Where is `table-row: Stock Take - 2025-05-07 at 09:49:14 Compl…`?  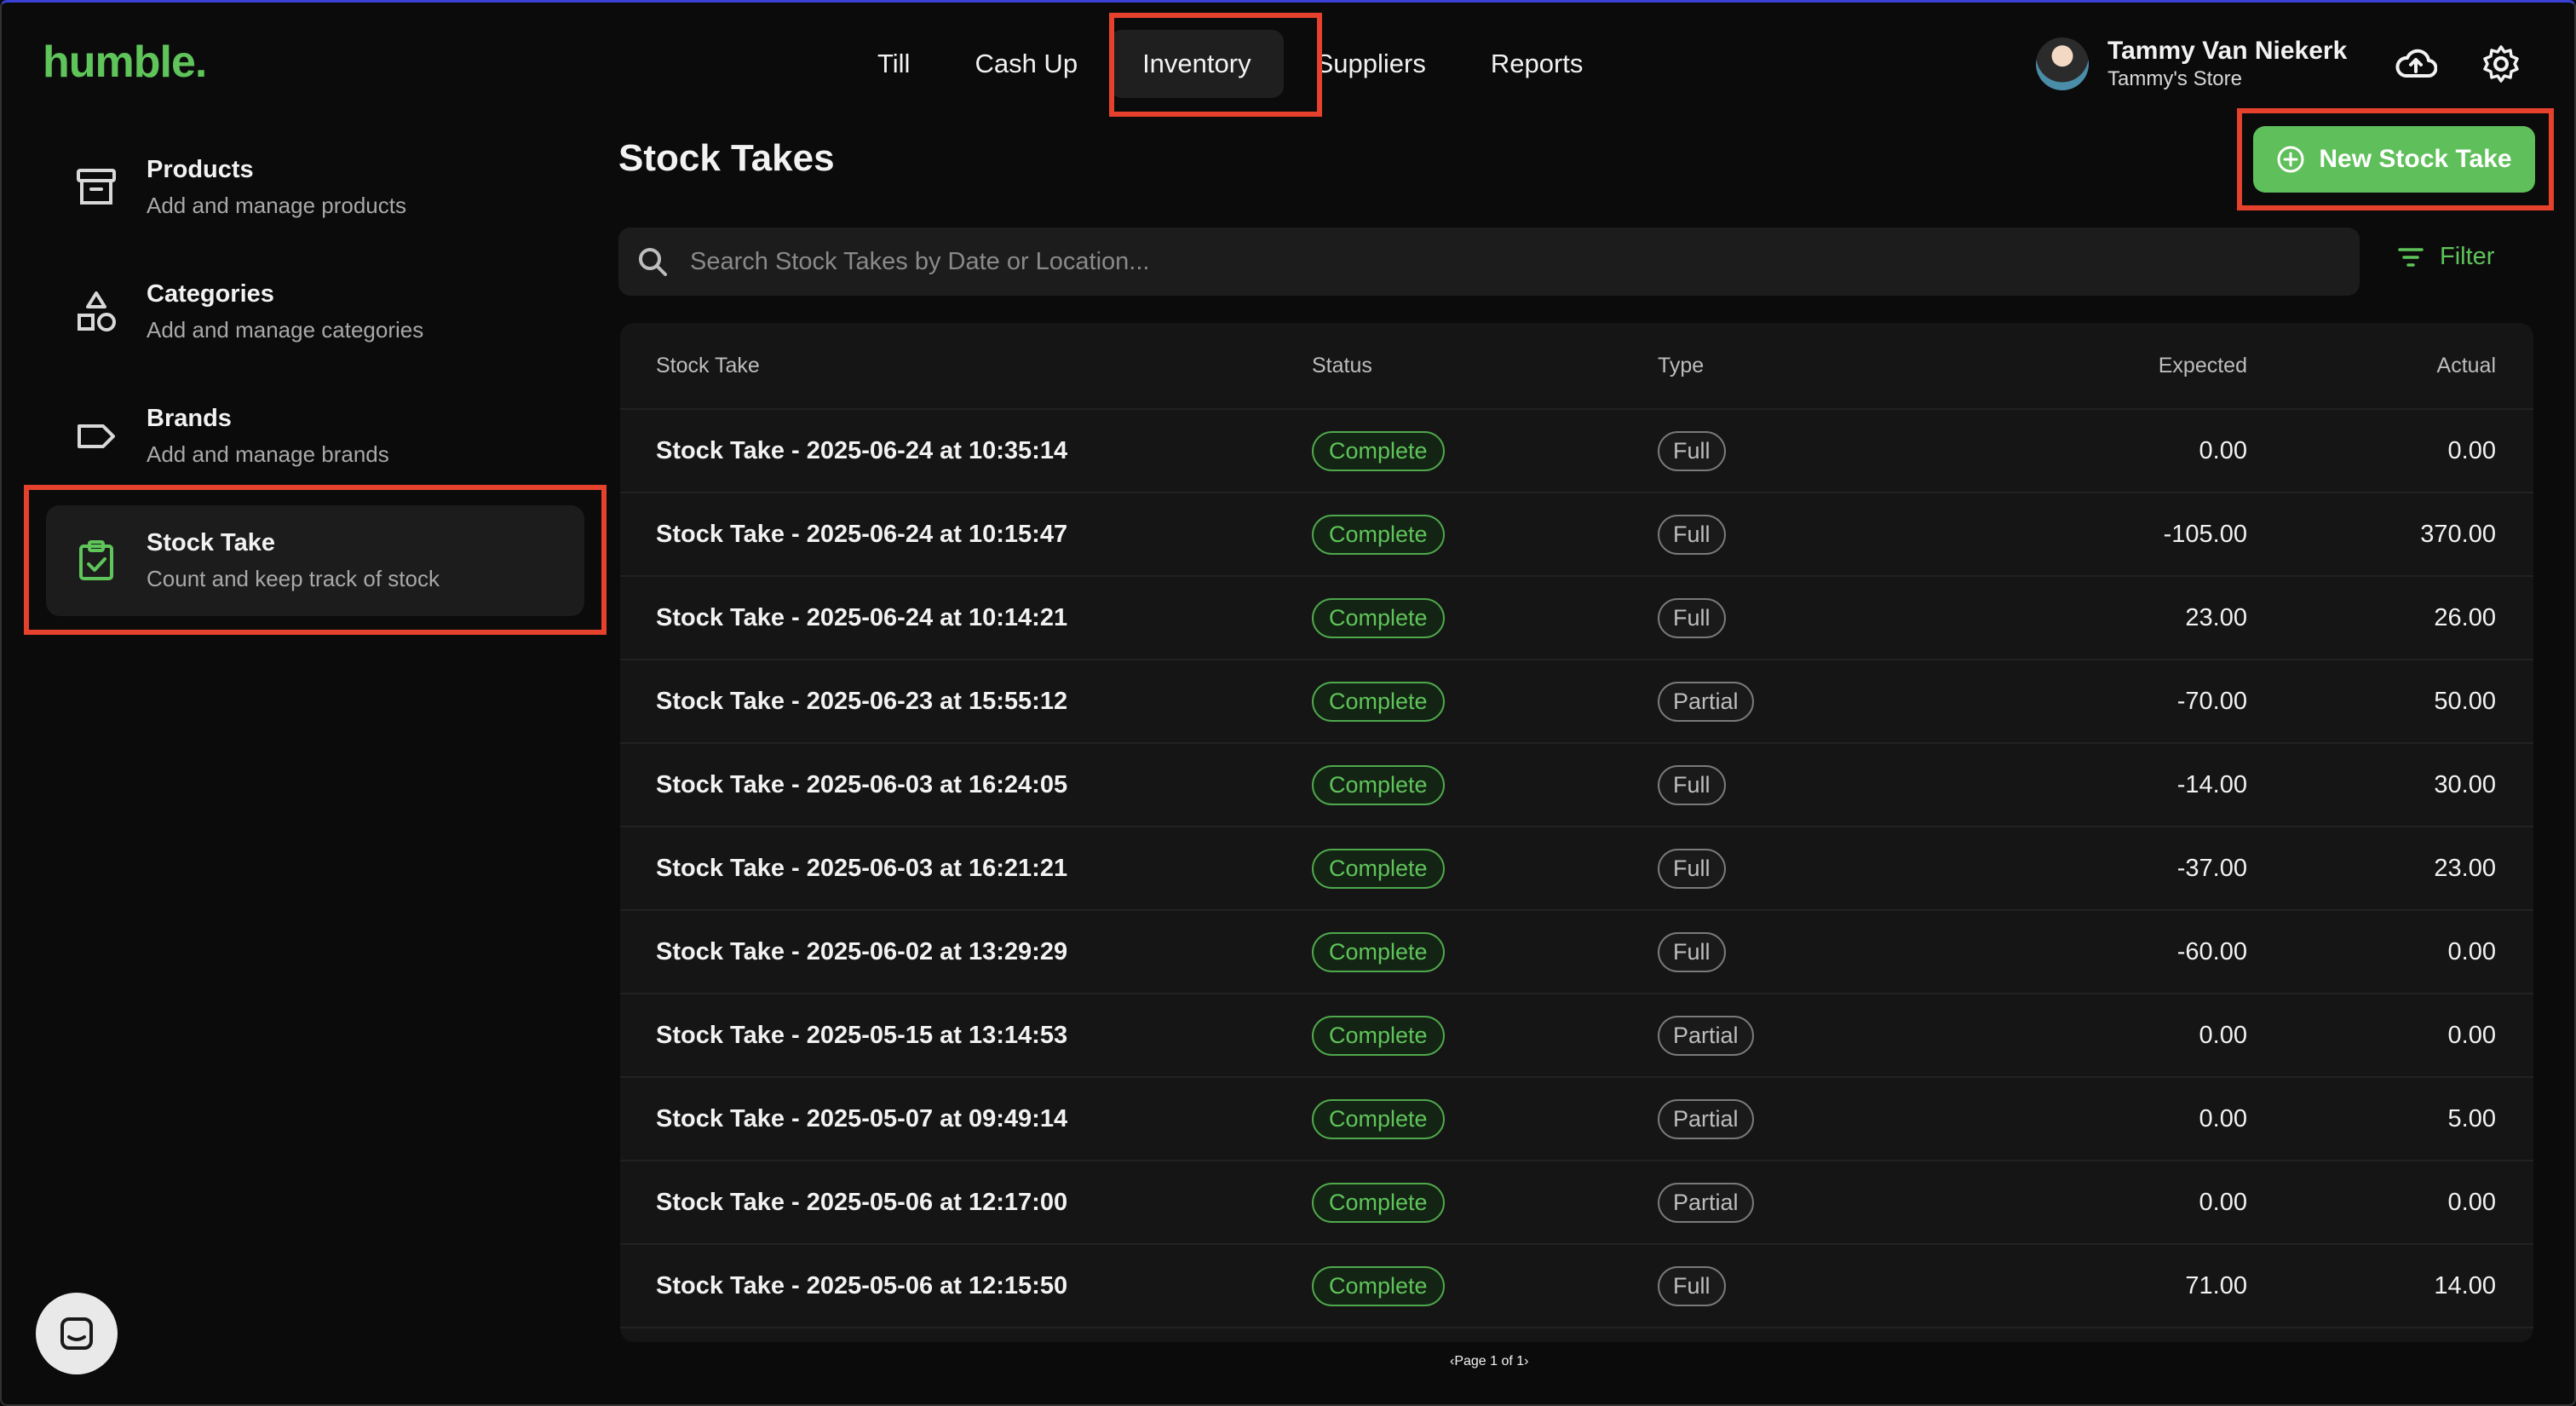 table-row: Stock Take - 2025-05-07 at 09:49:14 Compl… is located at coordinates (1577, 1119).